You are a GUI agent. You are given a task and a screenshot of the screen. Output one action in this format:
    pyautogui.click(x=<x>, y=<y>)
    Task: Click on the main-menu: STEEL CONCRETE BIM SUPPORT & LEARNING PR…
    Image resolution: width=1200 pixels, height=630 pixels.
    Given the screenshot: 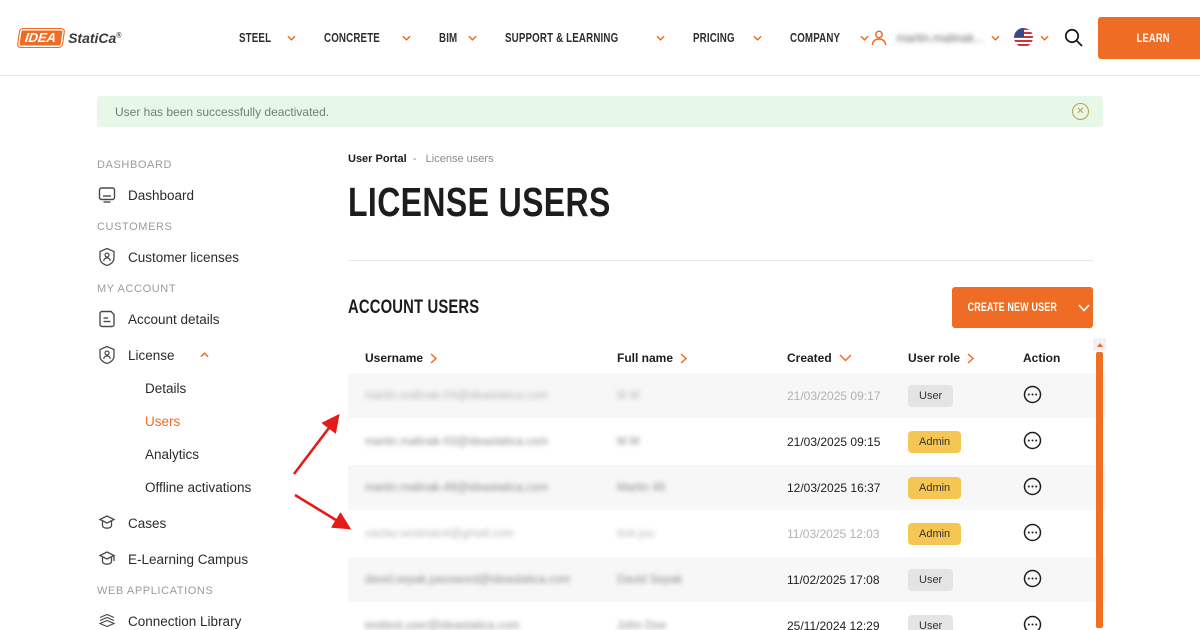 What is the action you would take?
    pyautogui.click(x=554, y=38)
    